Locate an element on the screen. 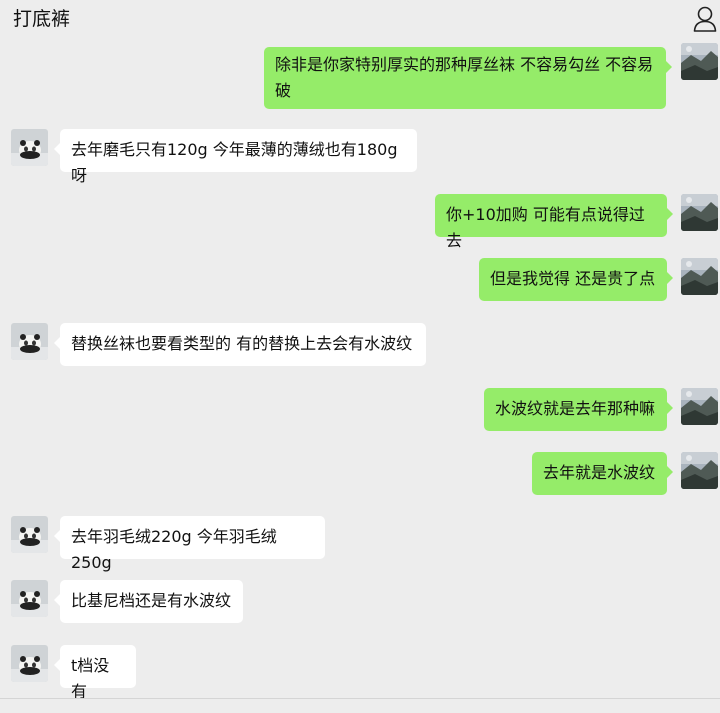 The height and width of the screenshot is (713, 720). input-bar-divider is located at coordinates (360, 698).